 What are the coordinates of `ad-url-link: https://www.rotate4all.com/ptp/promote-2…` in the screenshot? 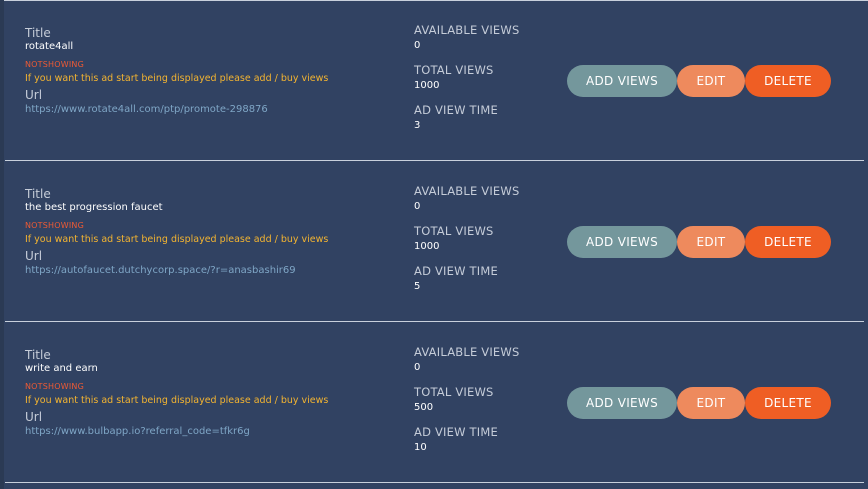 It's located at (176, 110).